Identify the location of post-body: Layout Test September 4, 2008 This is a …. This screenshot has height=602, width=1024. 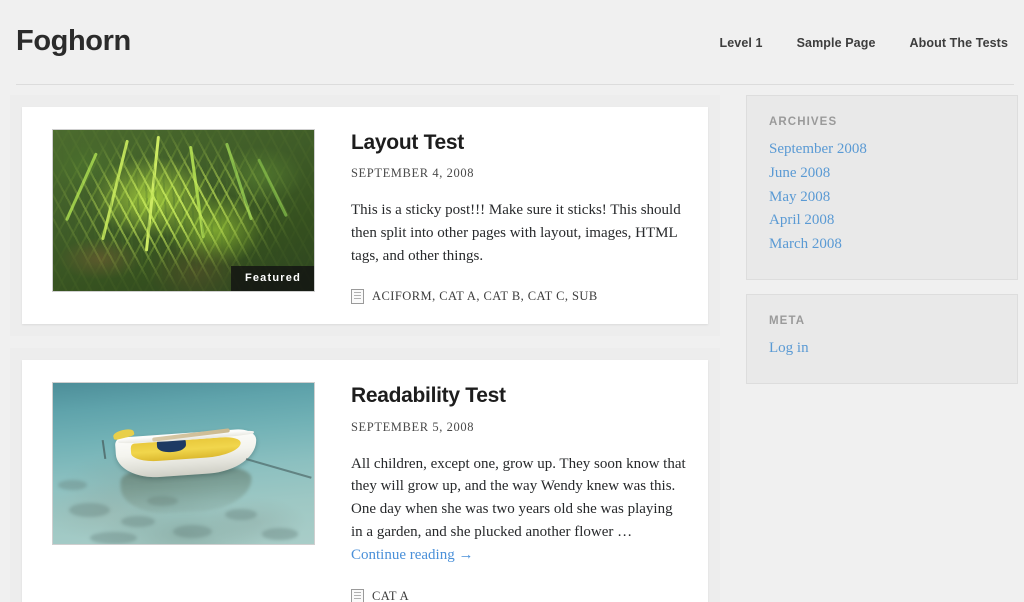
(518, 217).